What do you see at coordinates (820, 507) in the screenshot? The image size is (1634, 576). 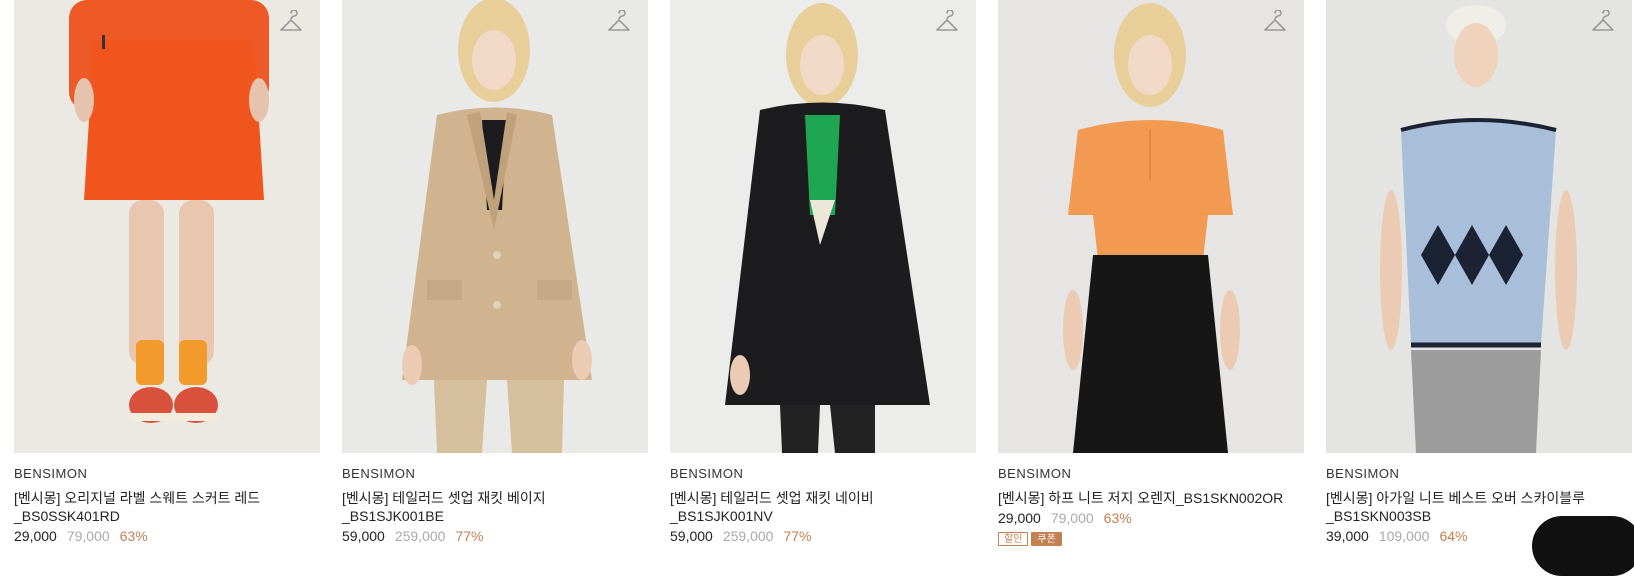 I see `product-name: [벤시몽] 테일러드 셋업 재킷 네이비 _BS1SJK001NV` at bounding box center [820, 507].